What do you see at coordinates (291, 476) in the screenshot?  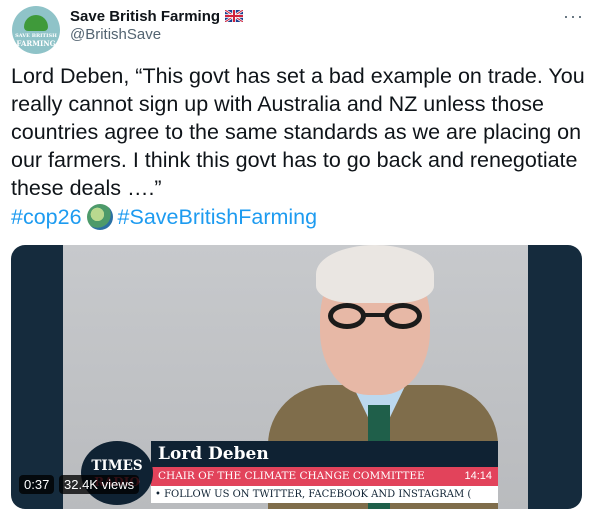 I see `caption-title-text: CHAIR OF THE CLIMATE CHANGE COMMITTEE` at bounding box center [291, 476].